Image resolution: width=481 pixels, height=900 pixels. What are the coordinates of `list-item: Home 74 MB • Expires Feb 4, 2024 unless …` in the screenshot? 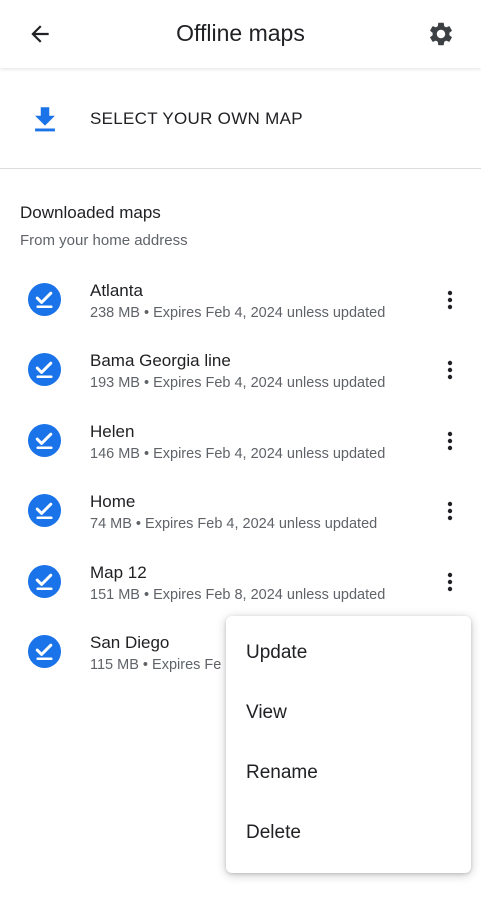 It's located at (240, 514).